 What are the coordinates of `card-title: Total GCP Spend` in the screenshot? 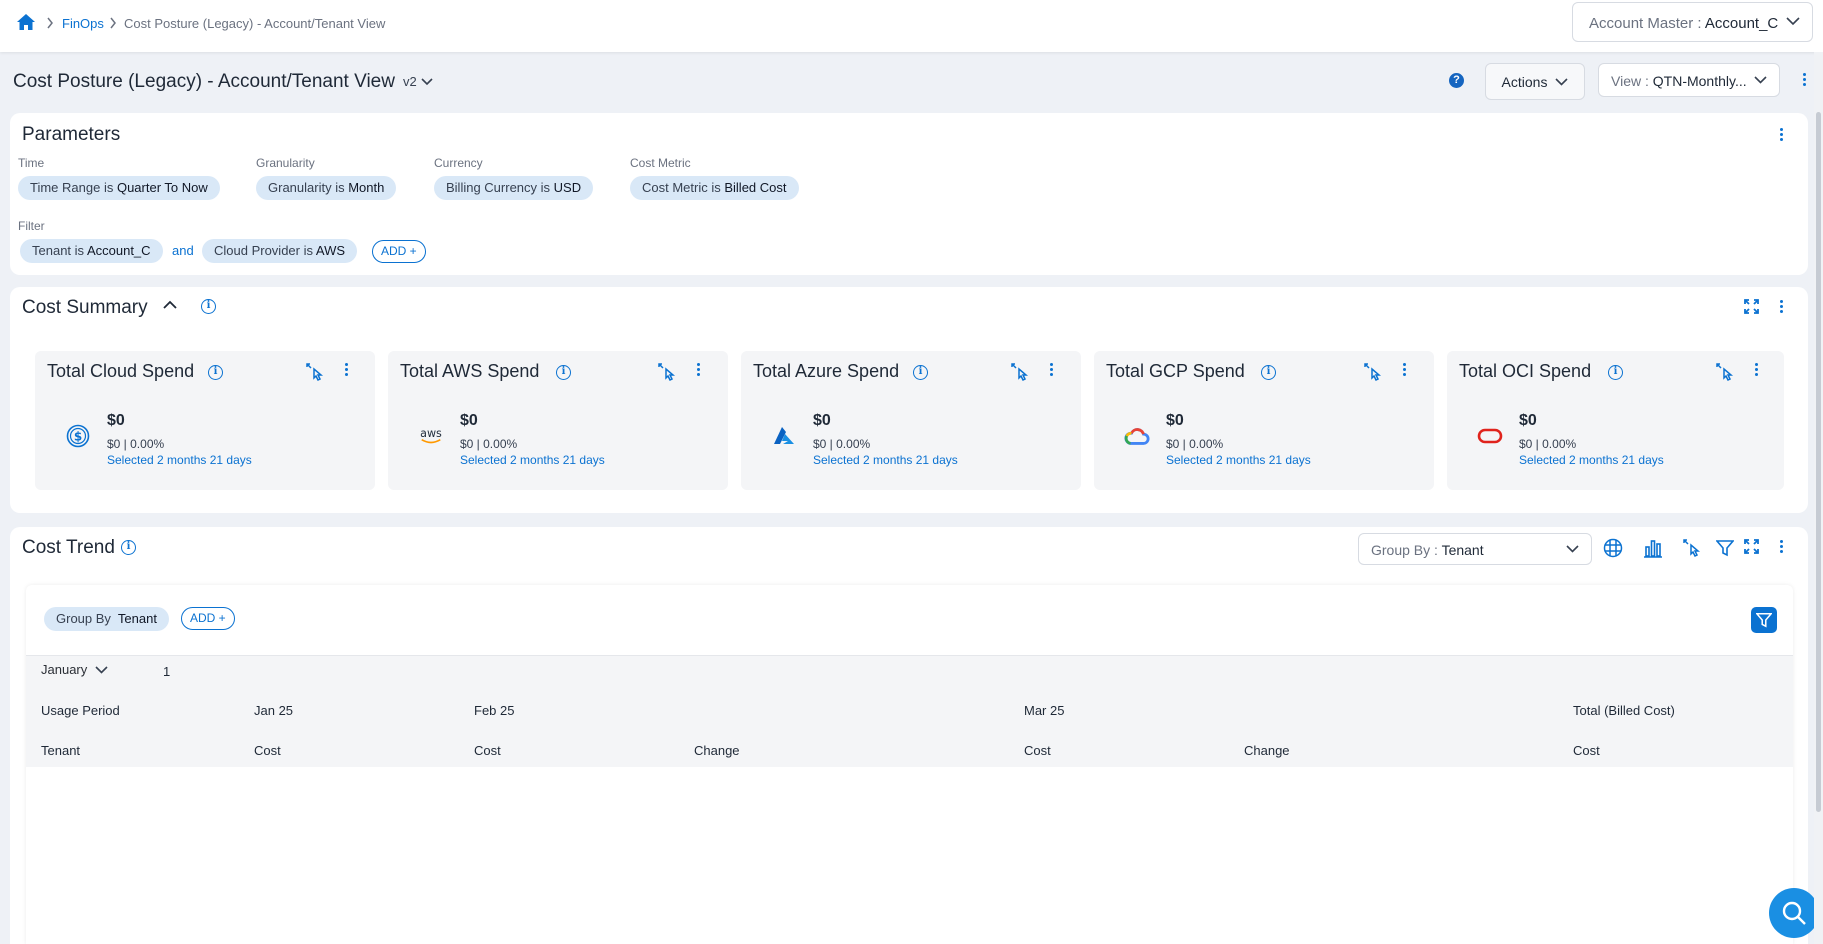 It's located at (1175, 371).